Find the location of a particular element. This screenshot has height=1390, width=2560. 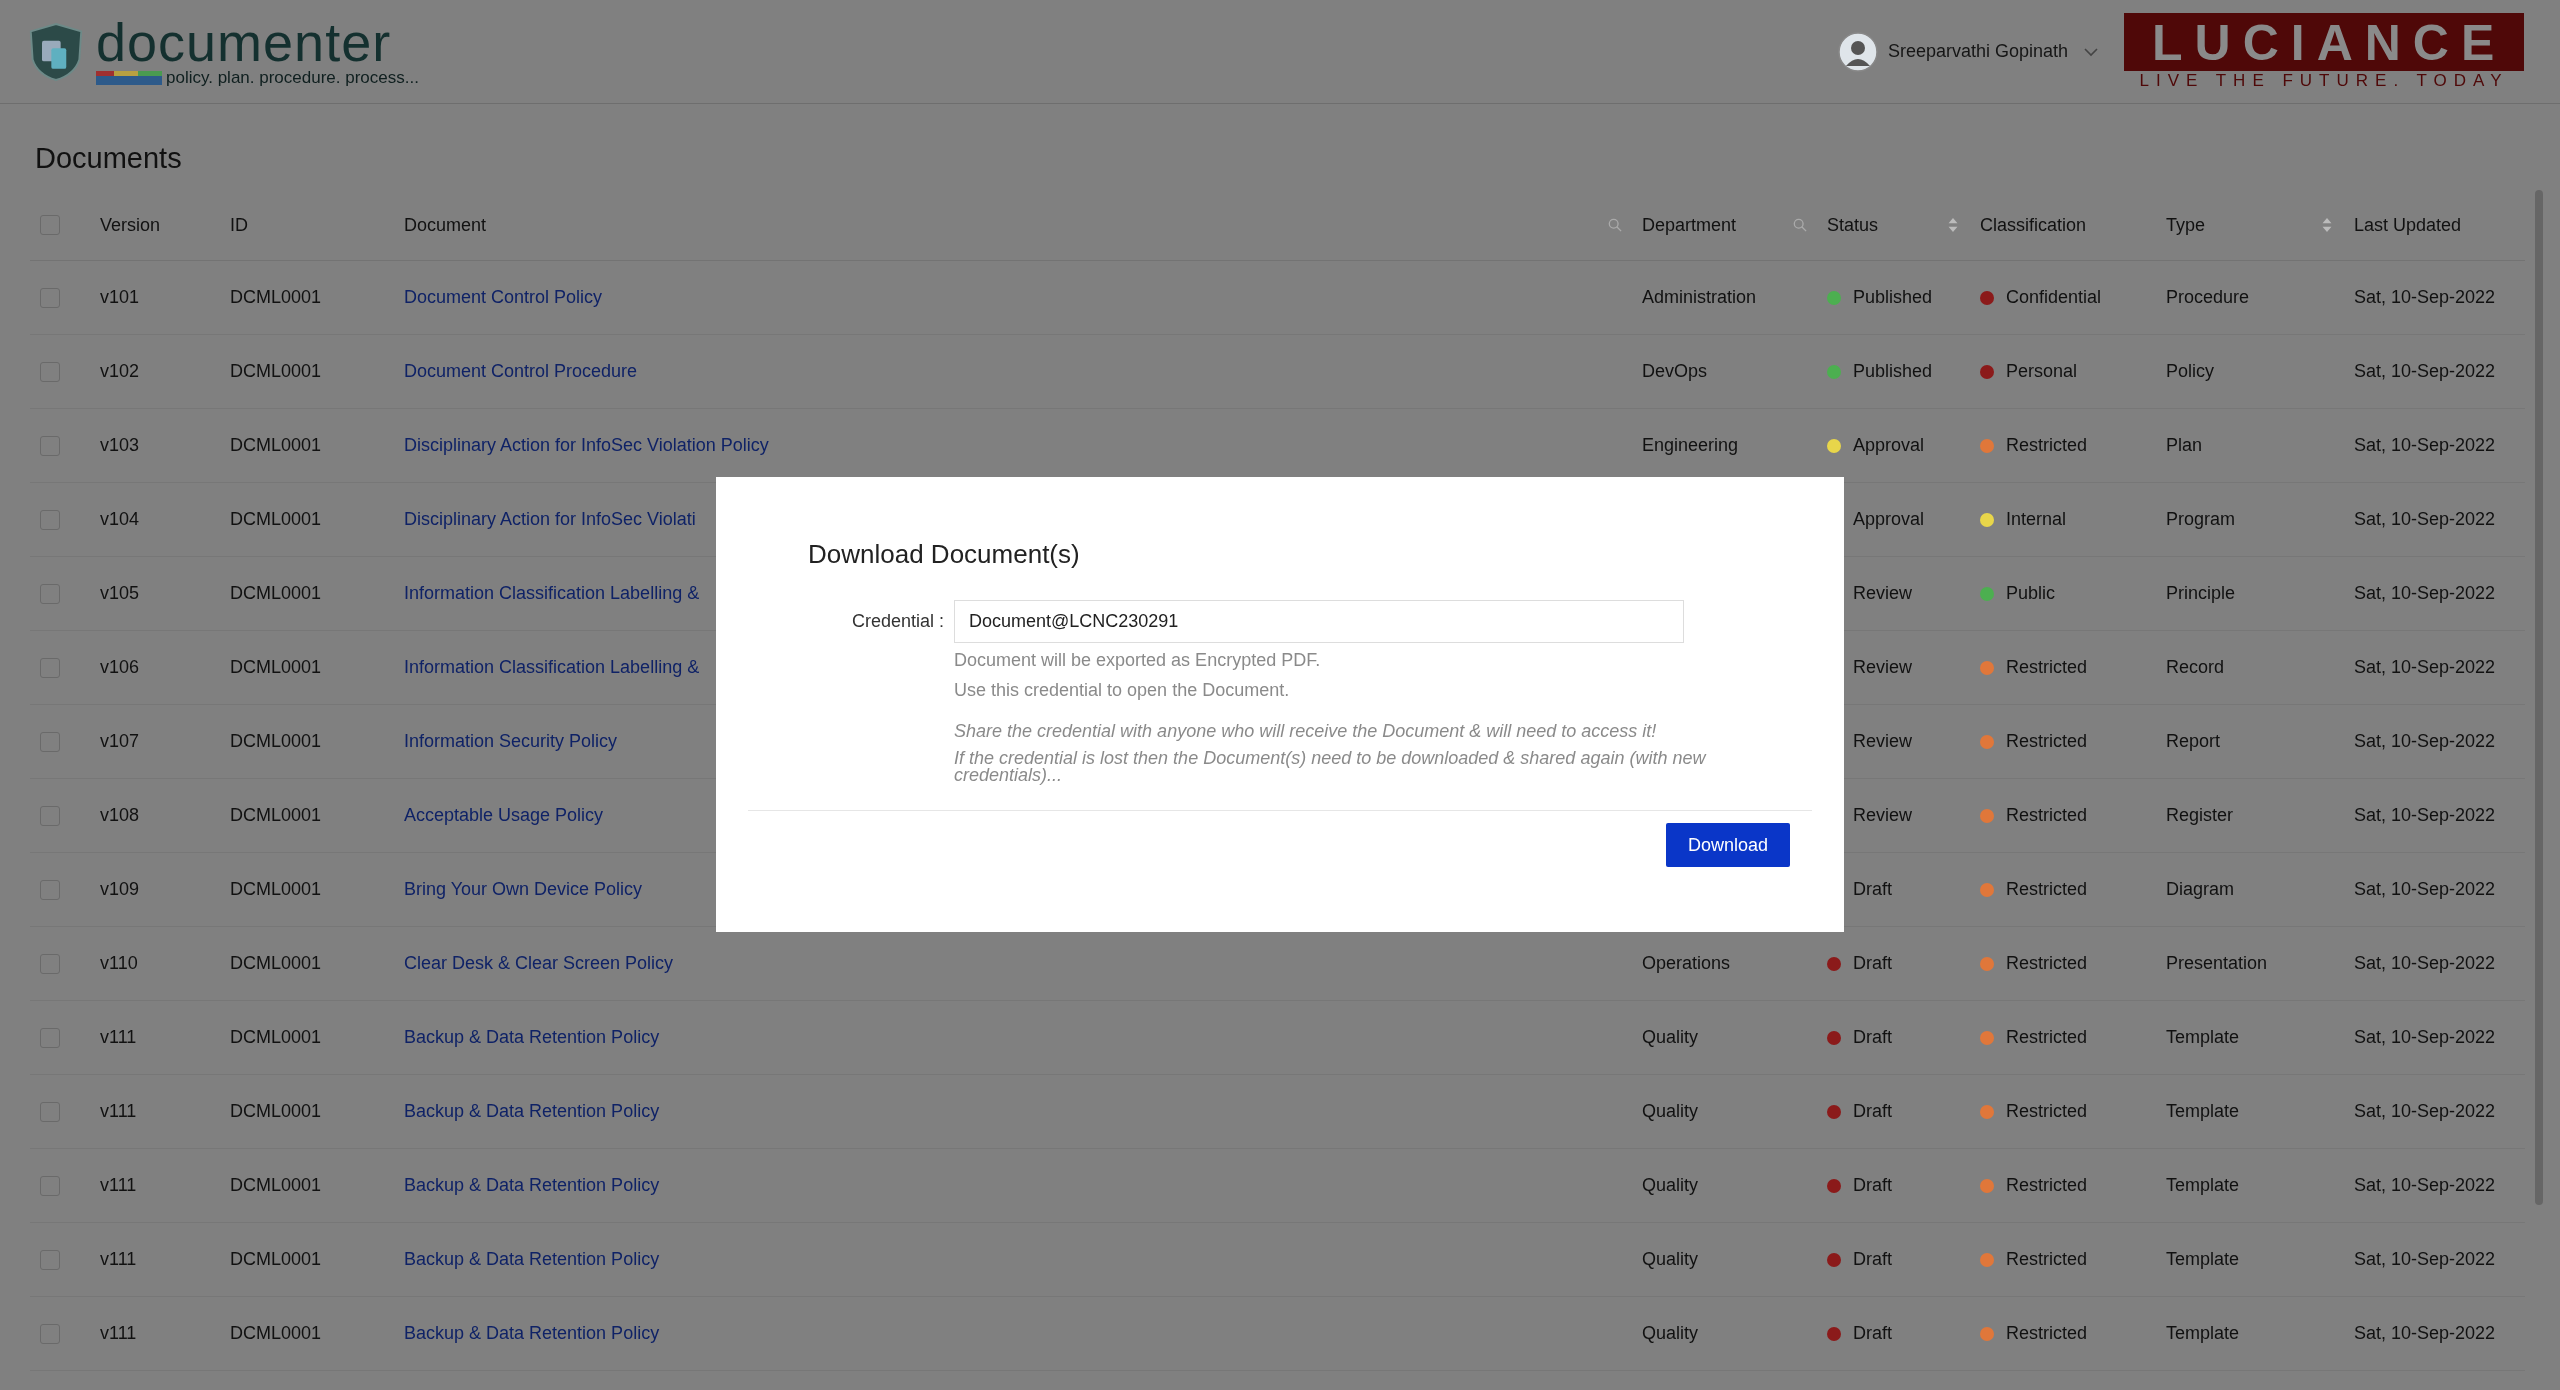

scrollbar is located at coordinates (2539, 697).